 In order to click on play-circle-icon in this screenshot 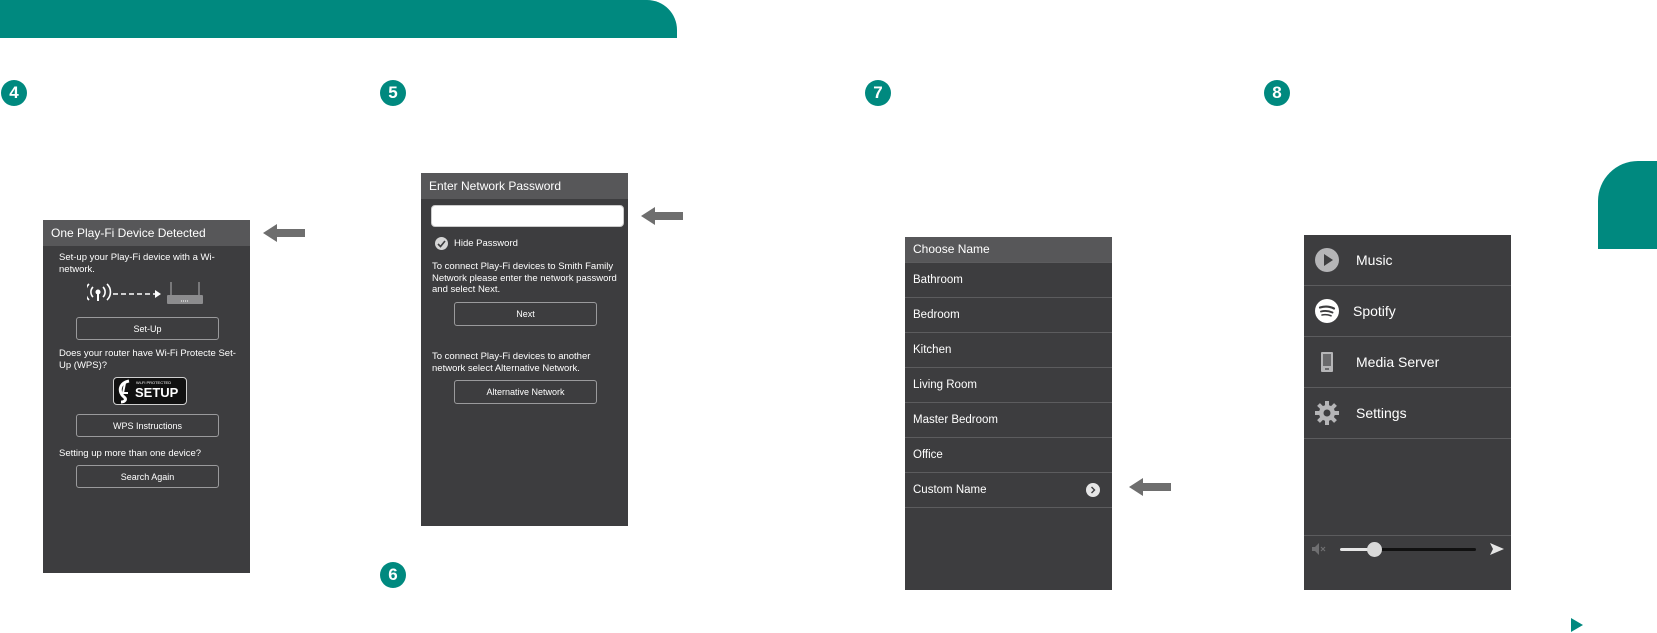, I will do `click(1327, 260)`.